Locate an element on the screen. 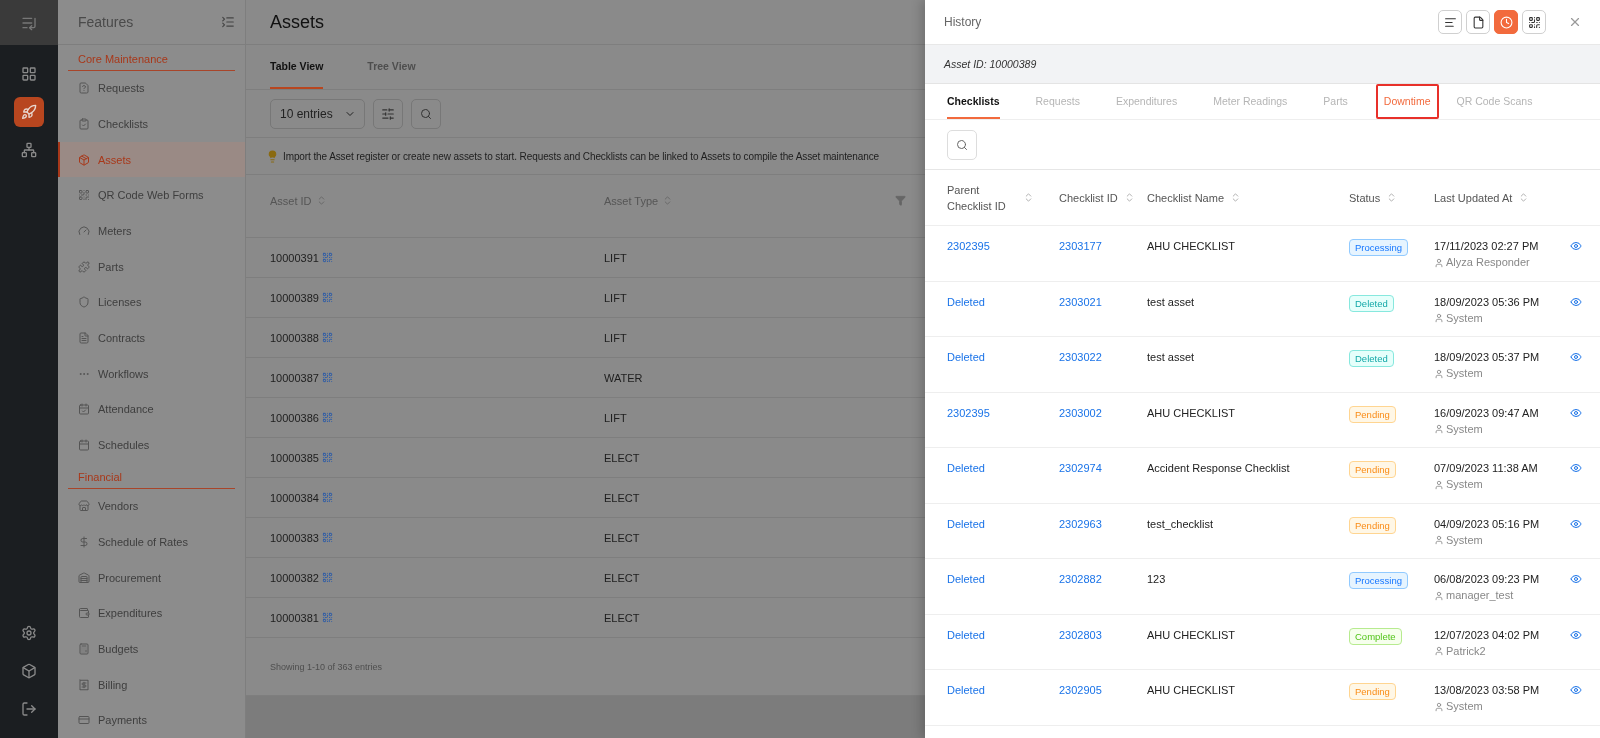  collapse-icon is located at coordinates (228, 21).